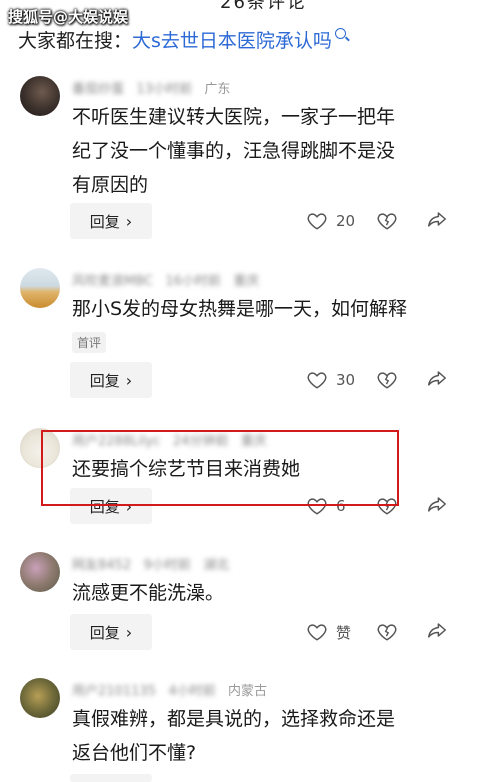 This screenshot has width=485, height=782. What do you see at coordinates (167, 565) in the screenshot?
I see `comment-time: 9小时前` at bounding box center [167, 565].